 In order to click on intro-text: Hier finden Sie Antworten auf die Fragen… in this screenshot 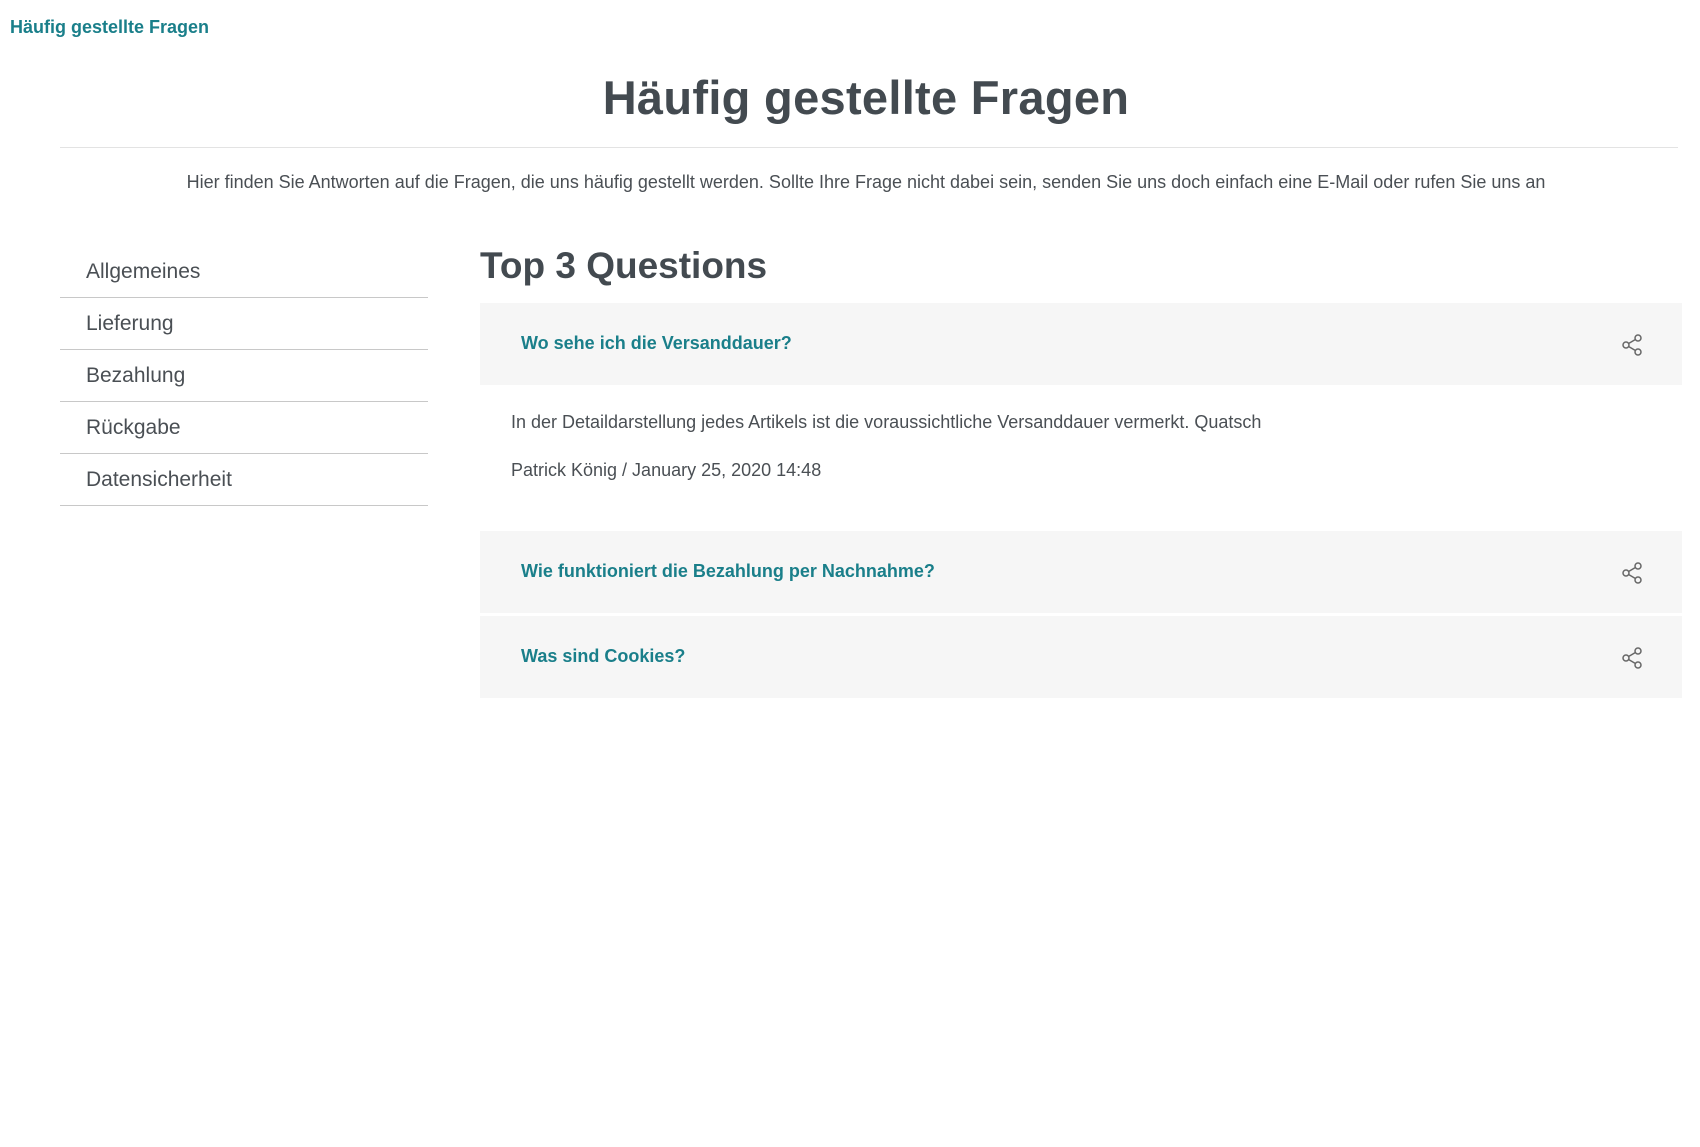, I will do `click(866, 182)`.